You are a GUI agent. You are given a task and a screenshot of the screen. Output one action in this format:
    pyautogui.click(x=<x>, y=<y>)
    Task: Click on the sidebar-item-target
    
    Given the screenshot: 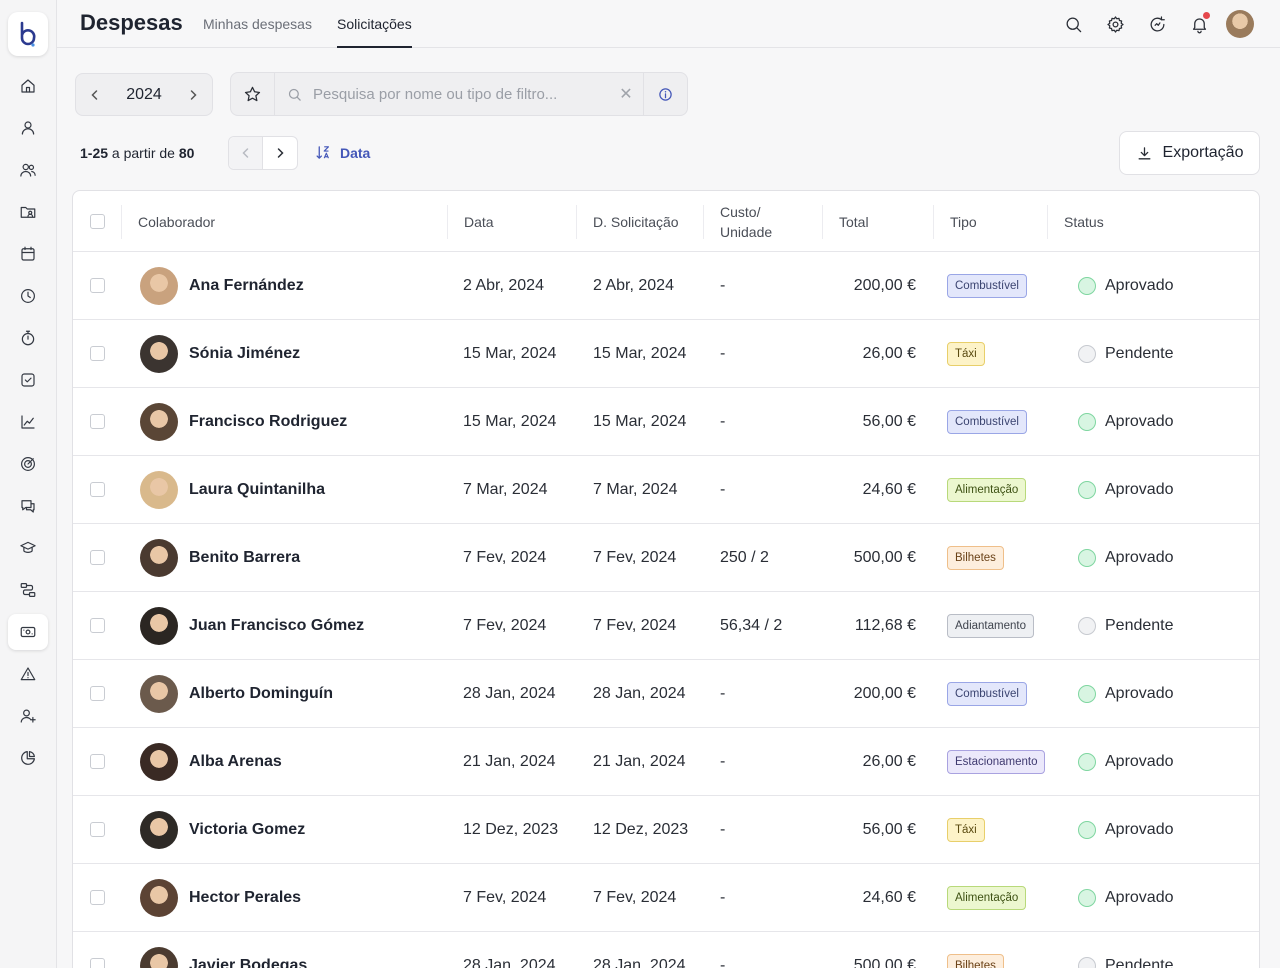 What is the action you would take?
    pyautogui.click(x=28, y=464)
    